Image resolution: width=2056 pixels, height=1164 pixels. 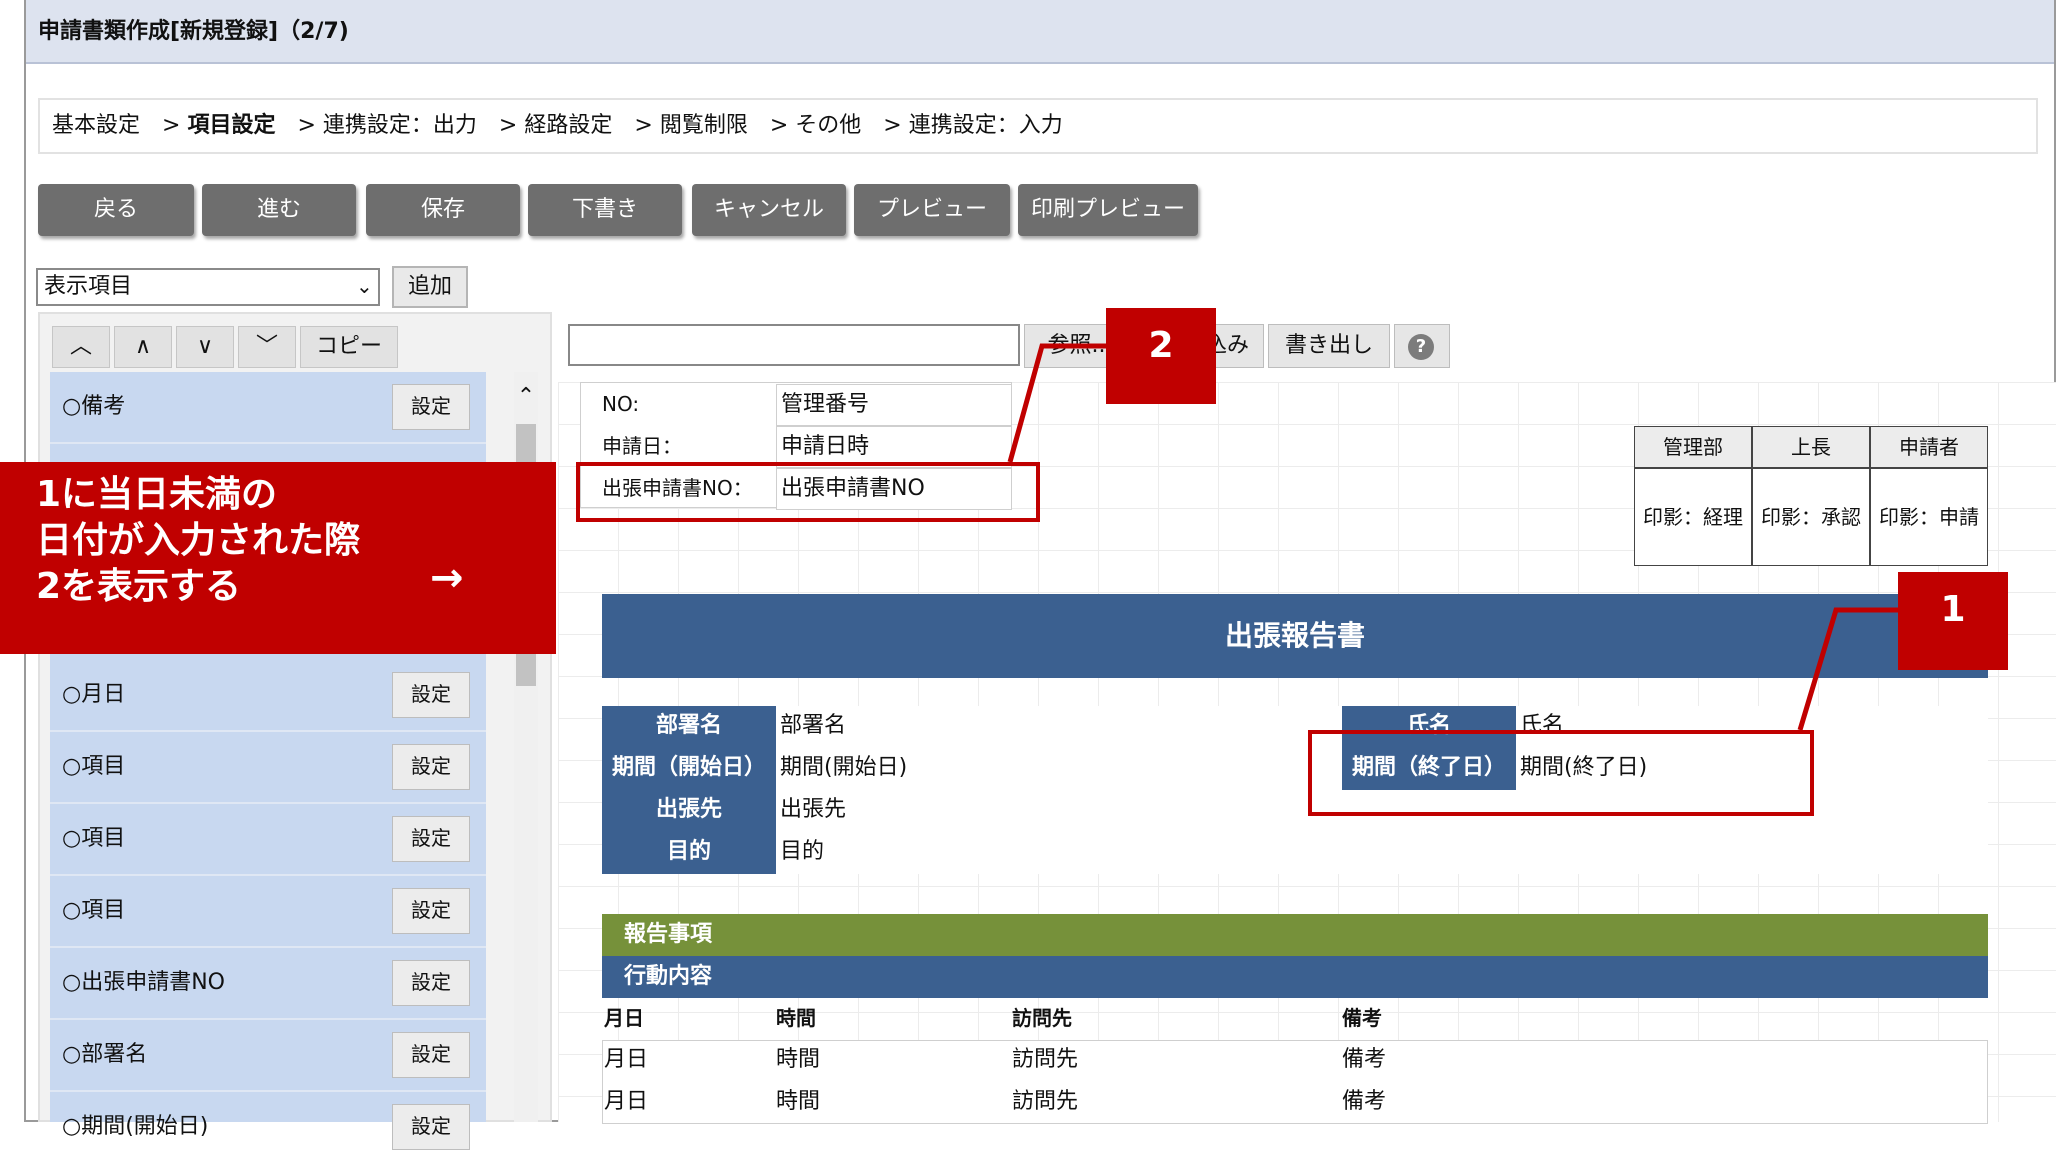 What do you see at coordinates (1382, 853) in the screenshot?
I see `field-value-purpose: 目的` at bounding box center [1382, 853].